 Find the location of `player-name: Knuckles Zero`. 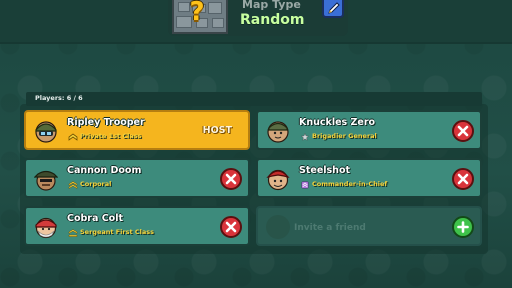

player-name: Knuckles Zero is located at coordinates (337, 122).